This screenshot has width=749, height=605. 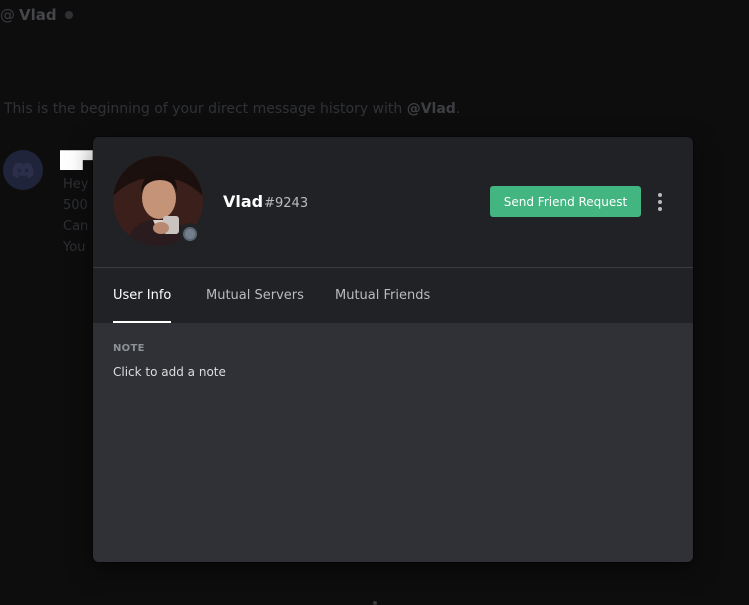 What do you see at coordinates (75, 216) in the screenshot?
I see `message-content: Hey 500 Can You` at bounding box center [75, 216].